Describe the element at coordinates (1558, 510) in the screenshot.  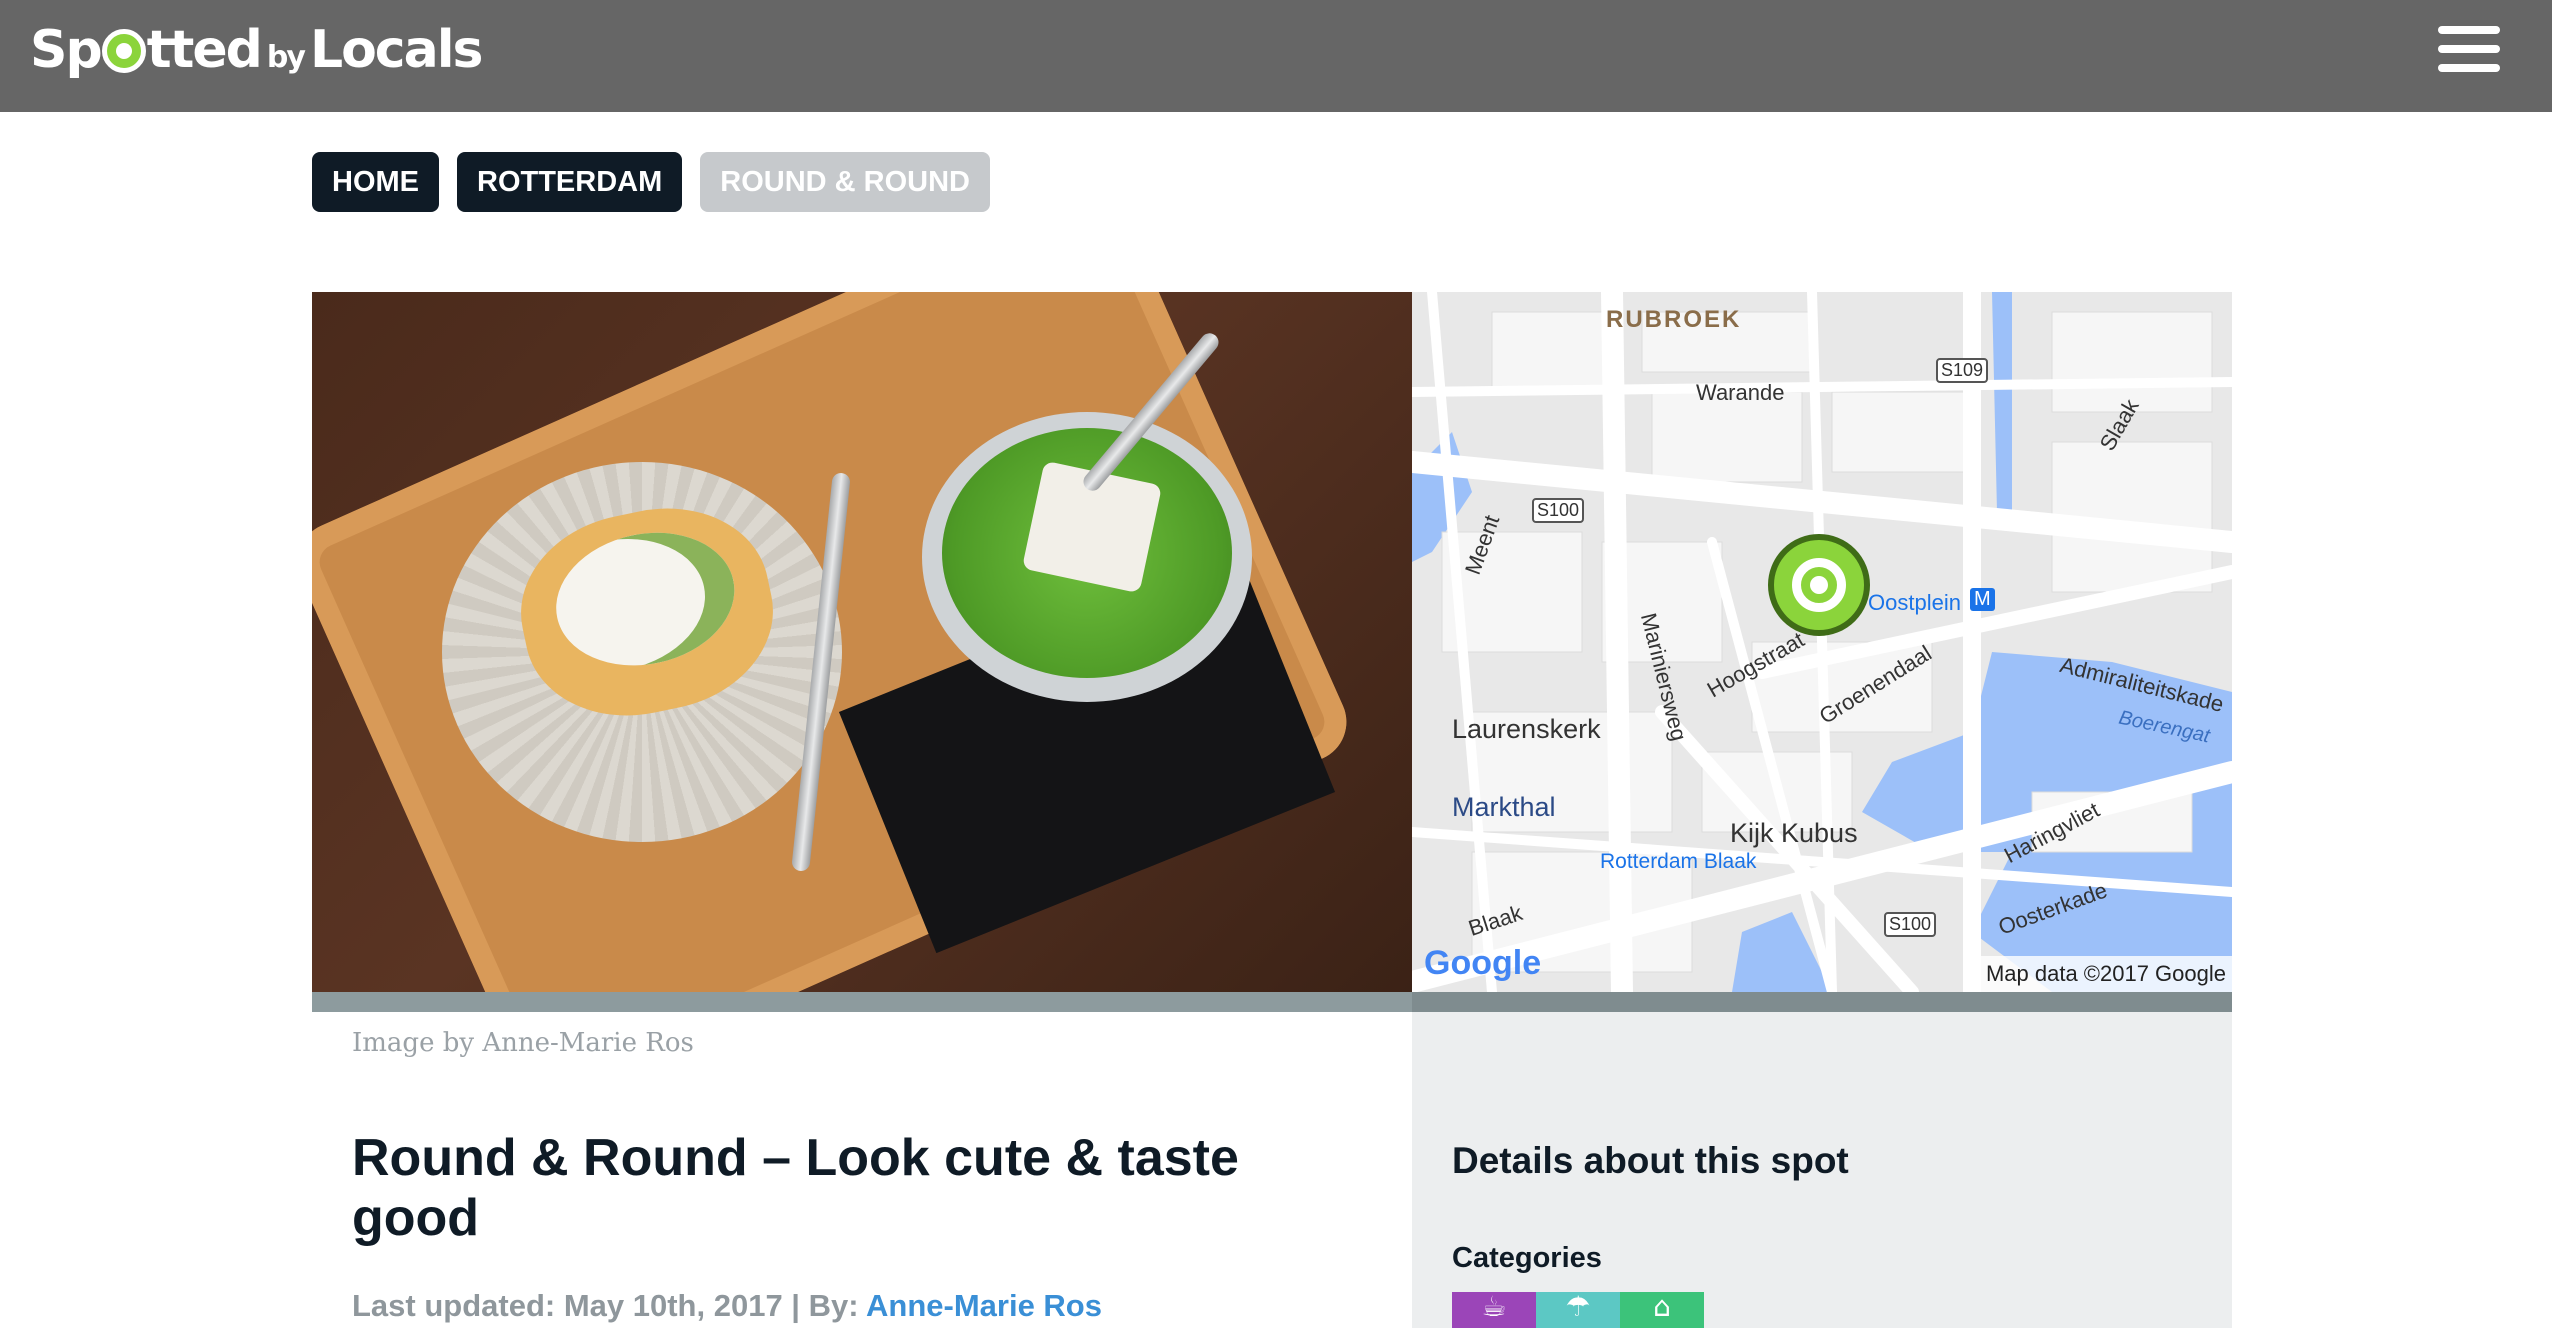
I see `map-label-s100-north: S100` at that location.